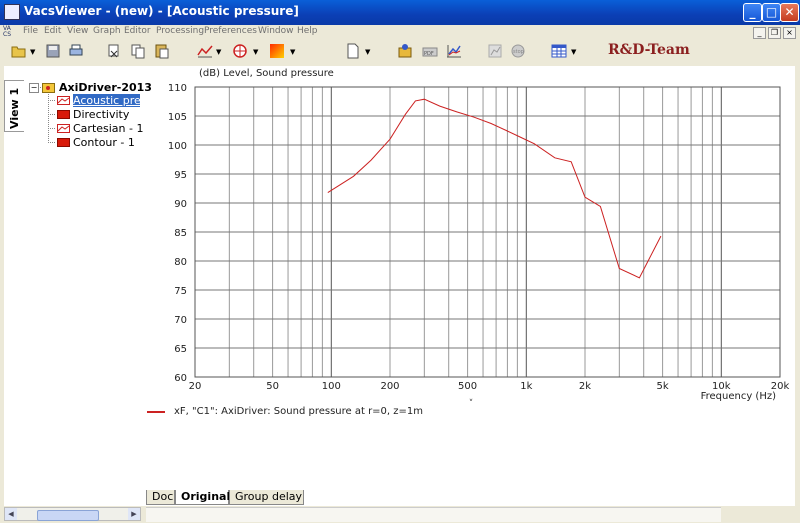 This screenshot has width=800, height=523. I want to click on calculator-disabled-icon, so click(495, 51).